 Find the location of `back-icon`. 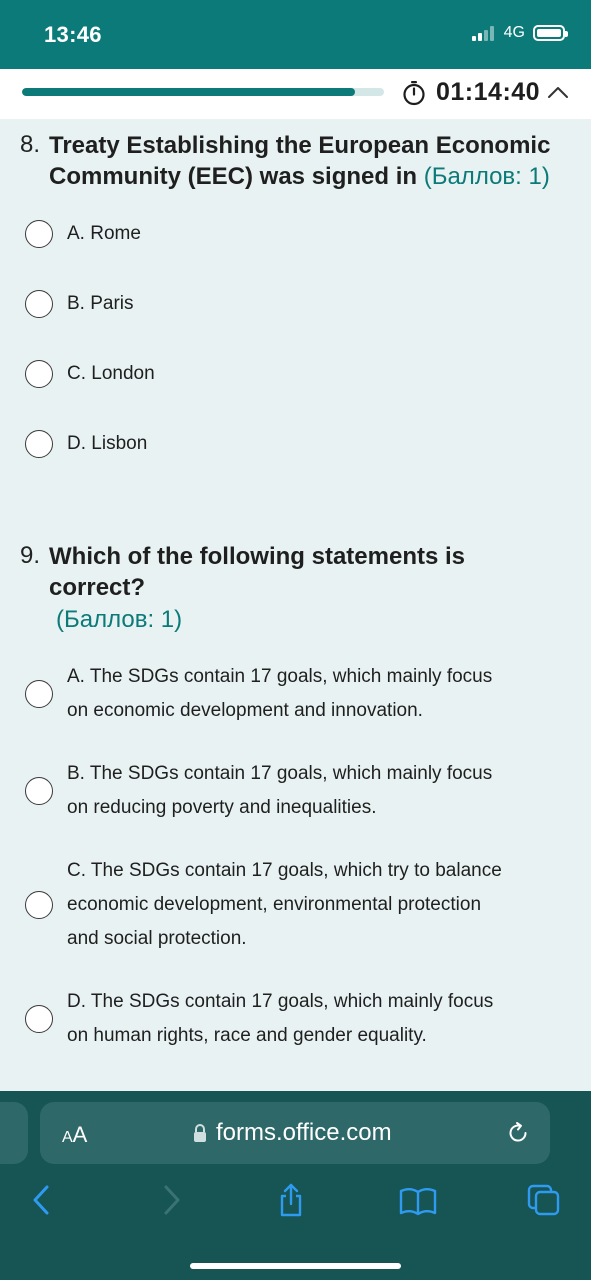

back-icon is located at coordinates (42, 1200).